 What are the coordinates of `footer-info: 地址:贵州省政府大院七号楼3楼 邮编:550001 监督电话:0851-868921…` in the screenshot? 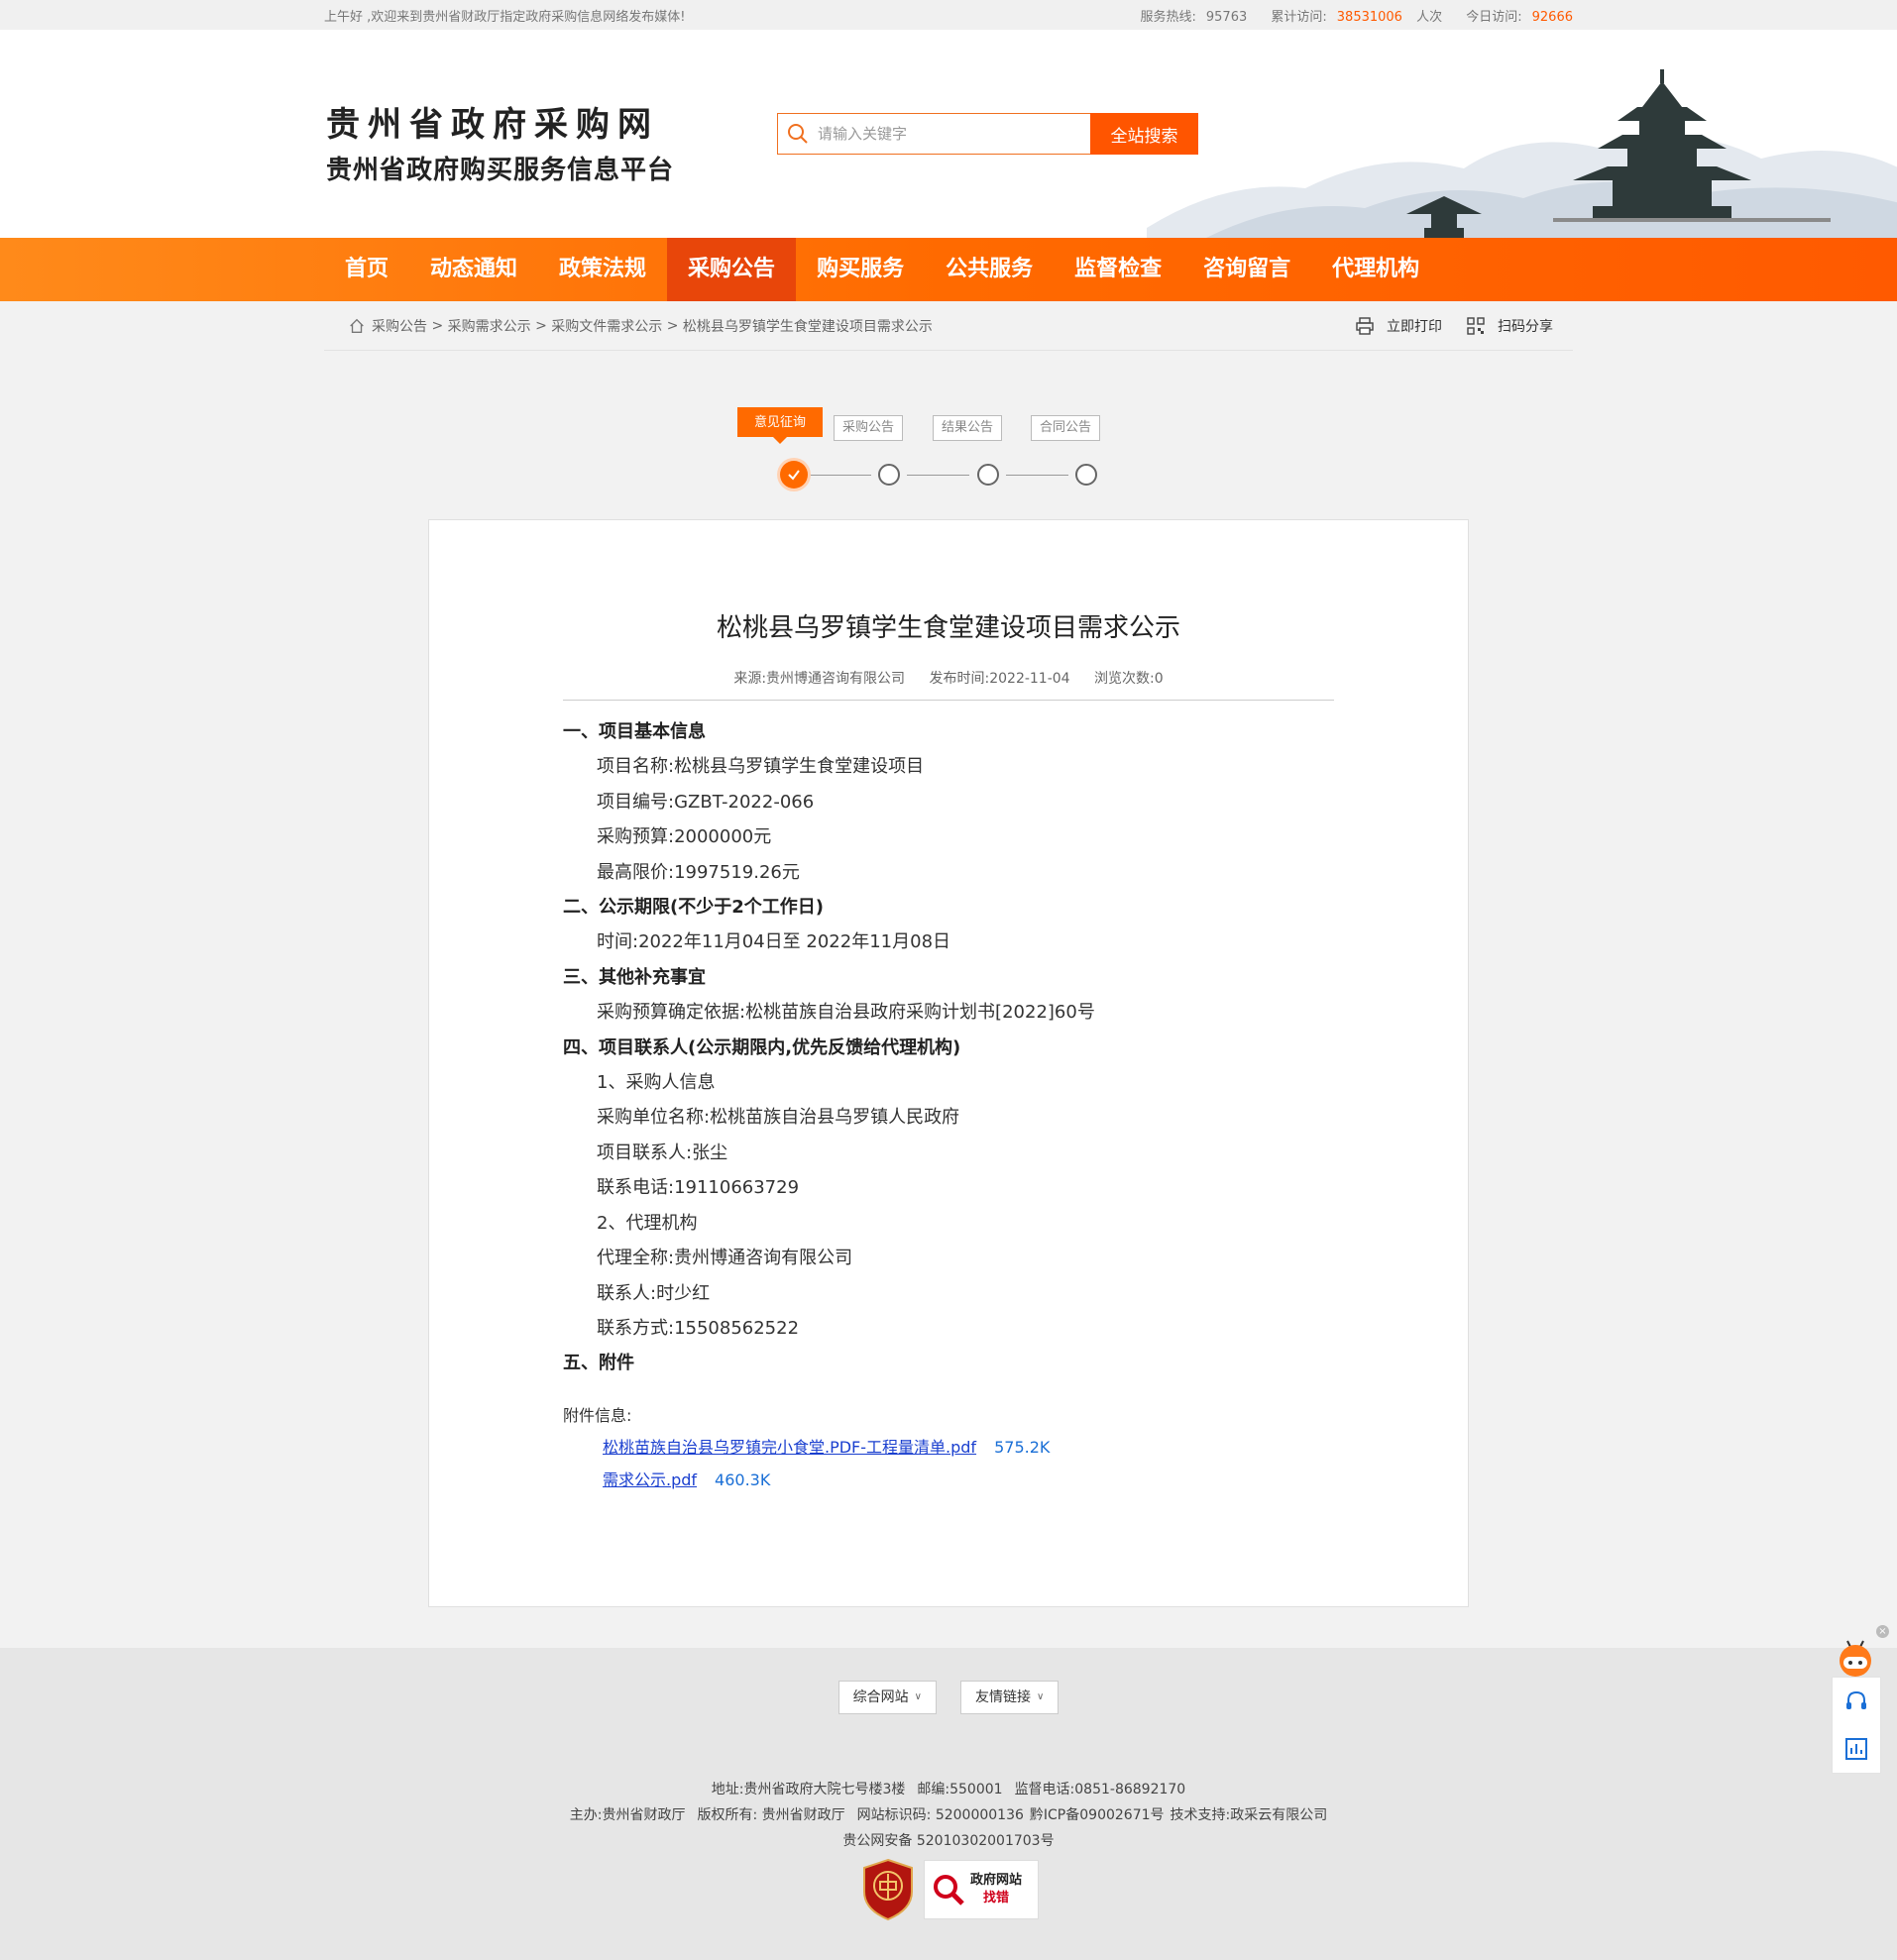 It's located at (949, 1815).